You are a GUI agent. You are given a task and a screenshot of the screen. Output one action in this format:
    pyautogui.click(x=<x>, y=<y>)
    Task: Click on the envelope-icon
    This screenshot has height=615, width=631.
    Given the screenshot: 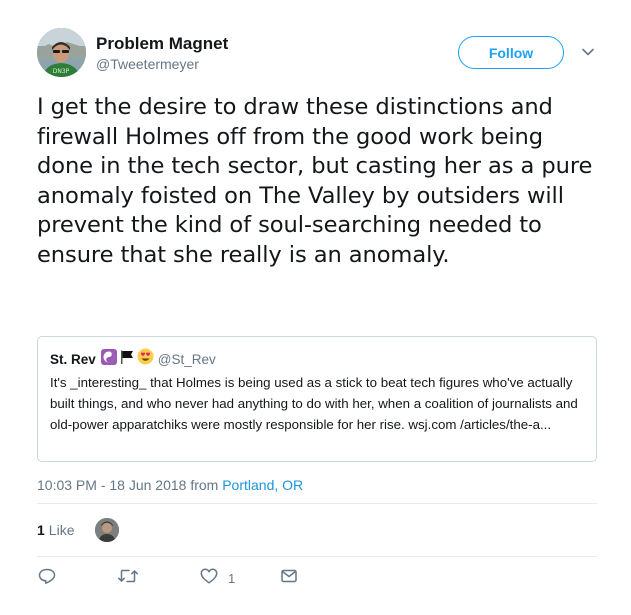 What is the action you would take?
    pyautogui.click(x=289, y=578)
    